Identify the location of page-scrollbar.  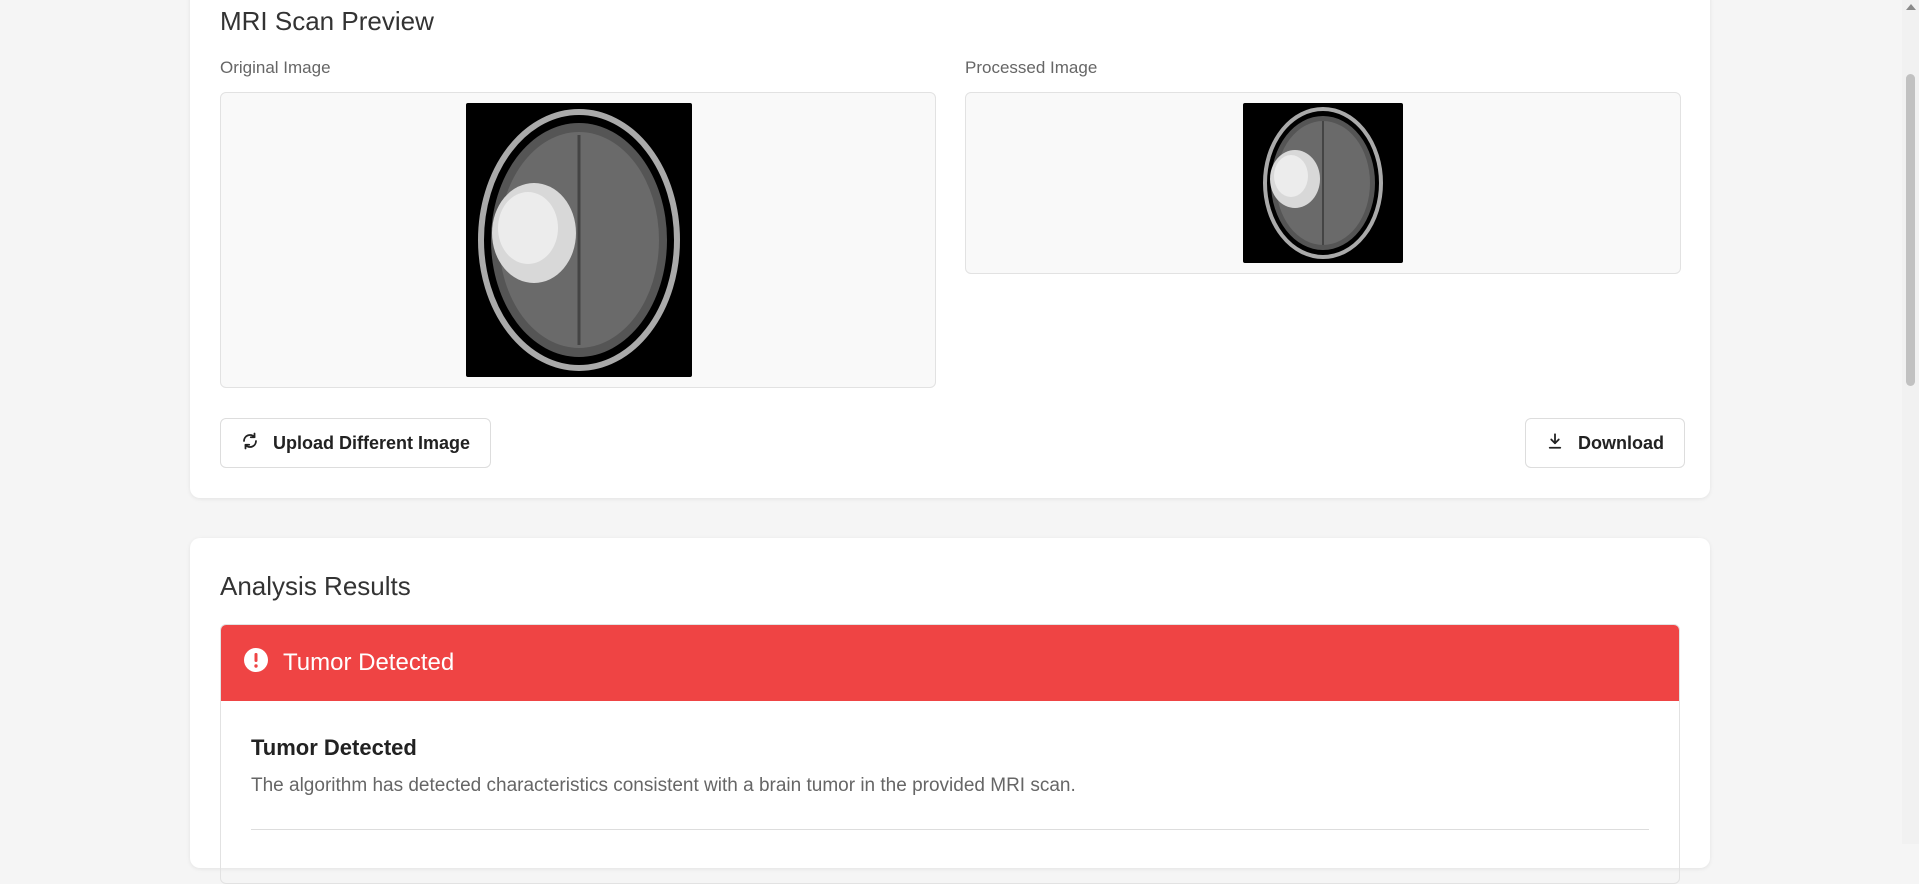
(1910, 422).